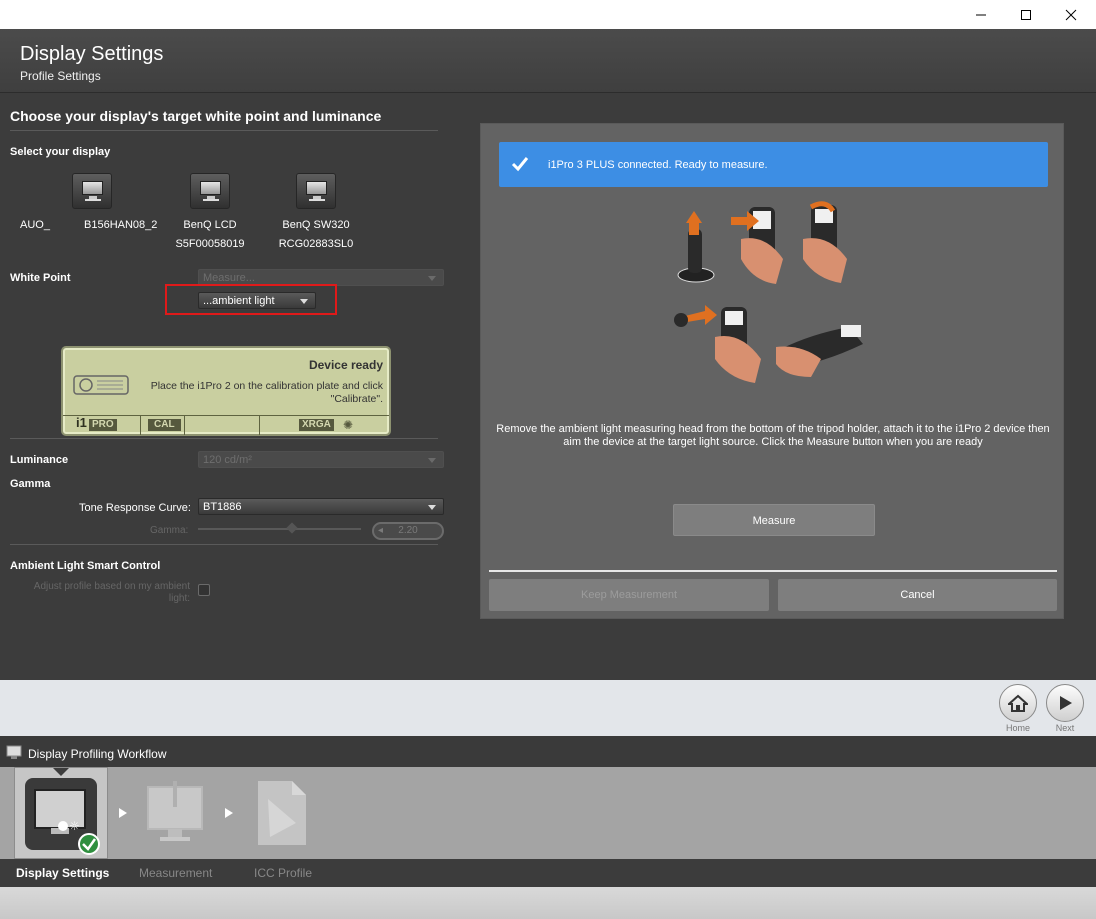 The height and width of the screenshot is (919, 1096). What do you see at coordinates (85, 566) in the screenshot?
I see `alsc-label: Ambient Light Smart Control` at bounding box center [85, 566].